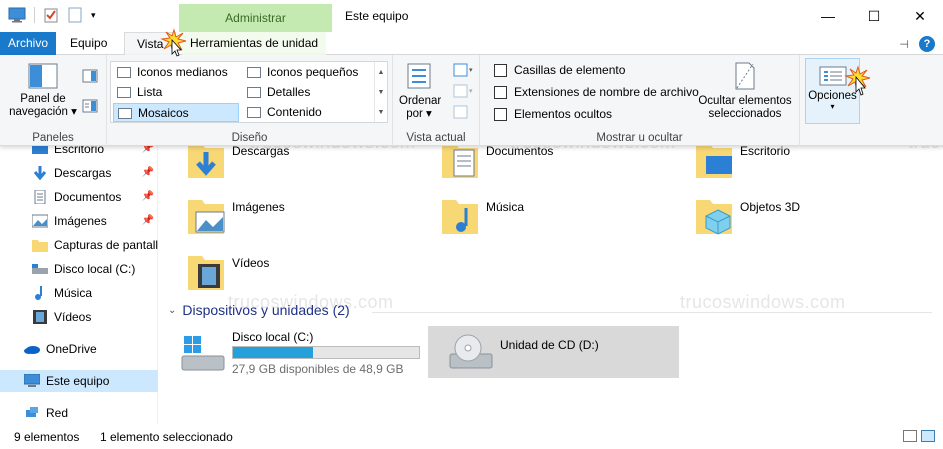 Image resolution: width=943 pixels, height=449 pixels. What do you see at coordinates (559, 70) in the screenshot?
I see `checkbox-item-checkboxes: Casillas de elemento` at bounding box center [559, 70].